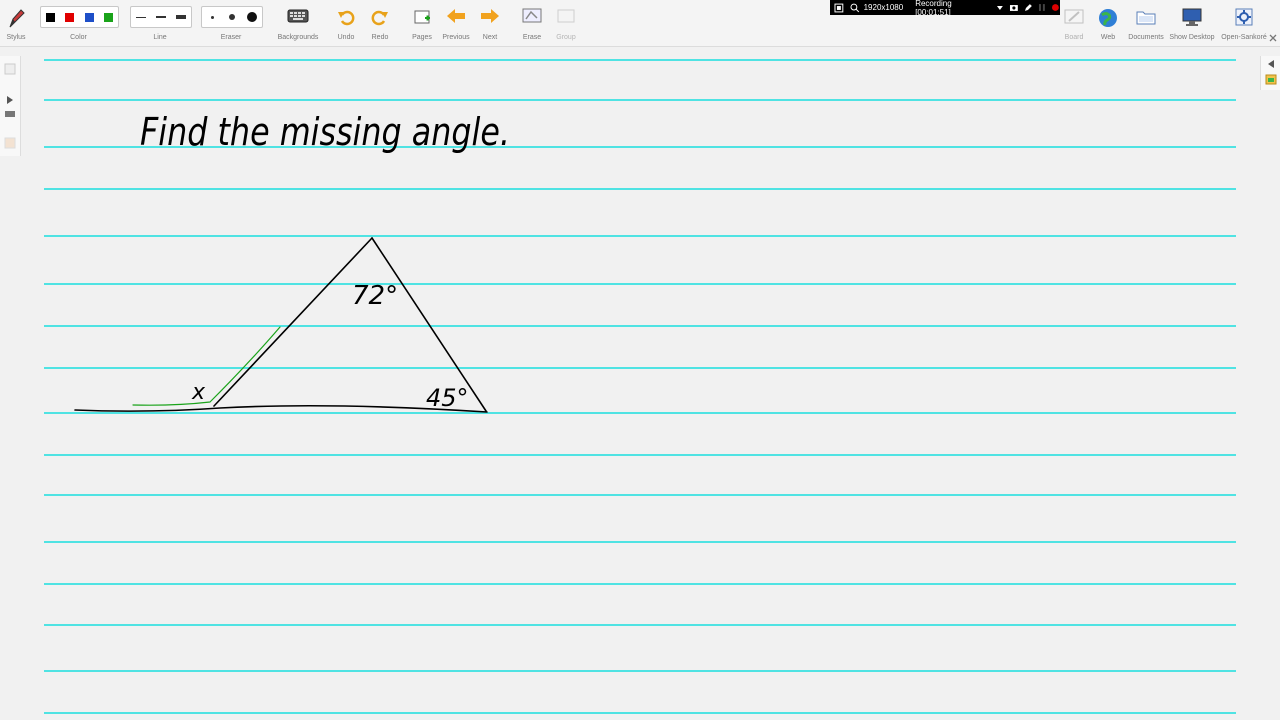 The height and width of the screenshot is (720, 1280). I want to click on stylus-button: Stylus, so click(16, 24).